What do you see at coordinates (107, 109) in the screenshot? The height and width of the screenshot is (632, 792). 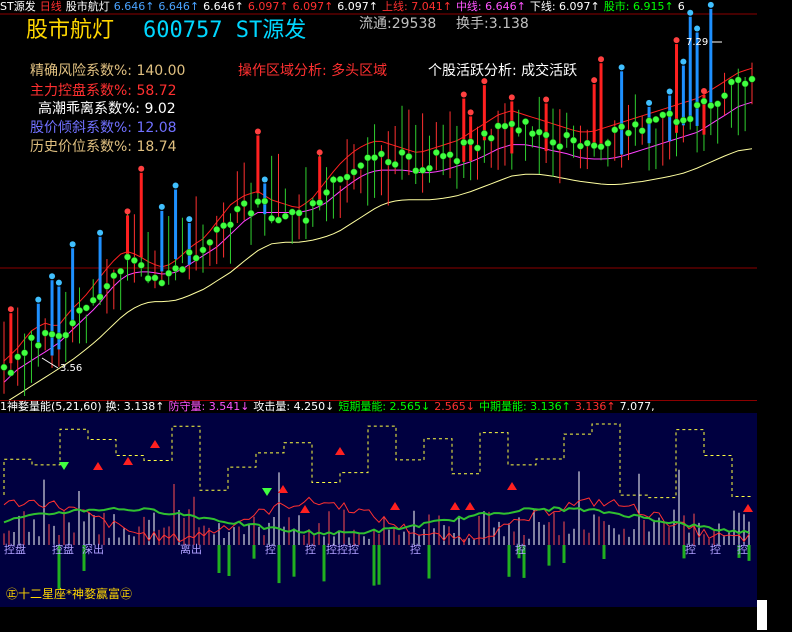 I see `metric-deviation: 高潮乖离系数%: 9.02` at bounding box center [107, 109].